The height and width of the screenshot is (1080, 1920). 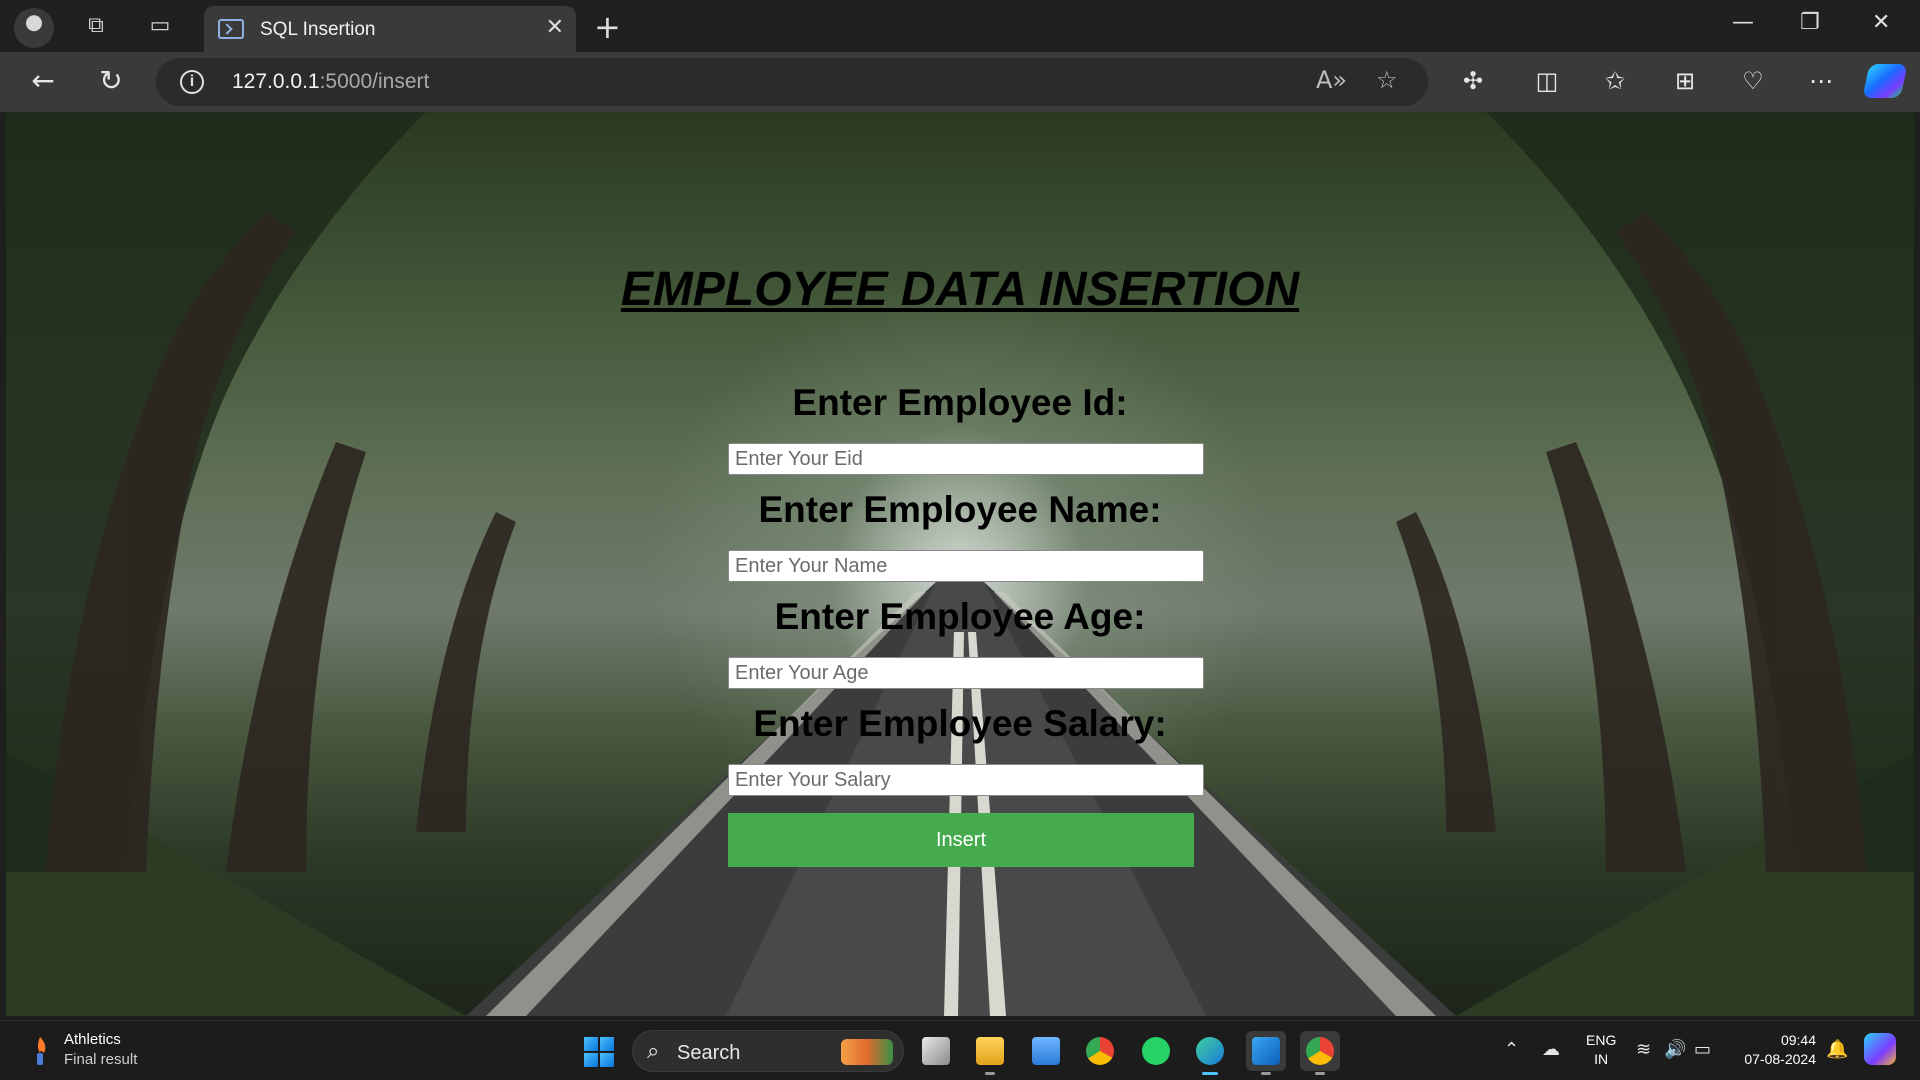 I want to click on search-highlight-image, so click(x=867, y=1052).